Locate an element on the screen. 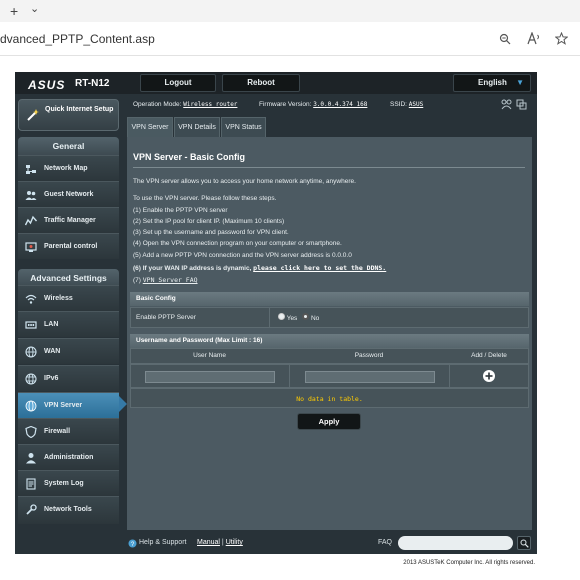  sidebar-item-parental-control: Parental control is located at coordinates (68, 246).